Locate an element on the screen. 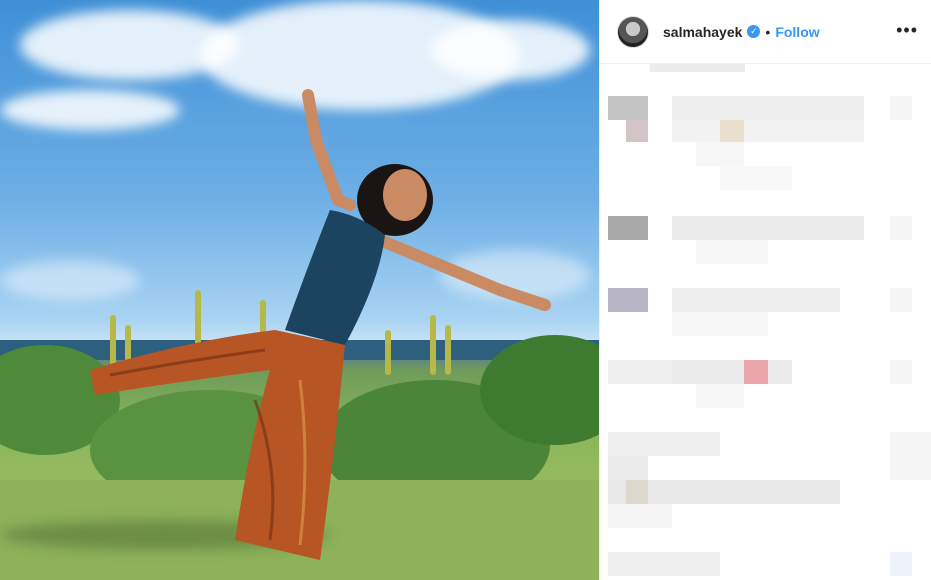 The height and width of the screenshot is (580, 931). follow-button: Follow is located at coordinates (797, 32).